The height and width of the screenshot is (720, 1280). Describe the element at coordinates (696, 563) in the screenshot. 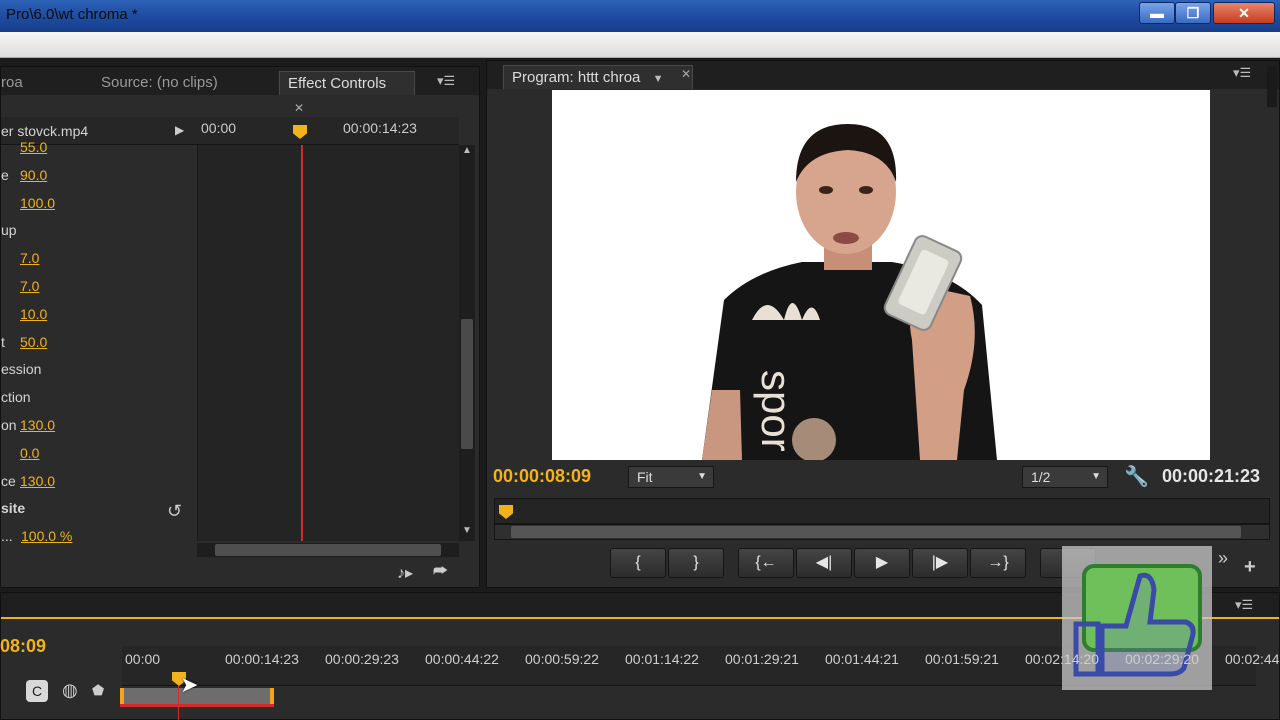

I see `mark-out-button: }` at that location.